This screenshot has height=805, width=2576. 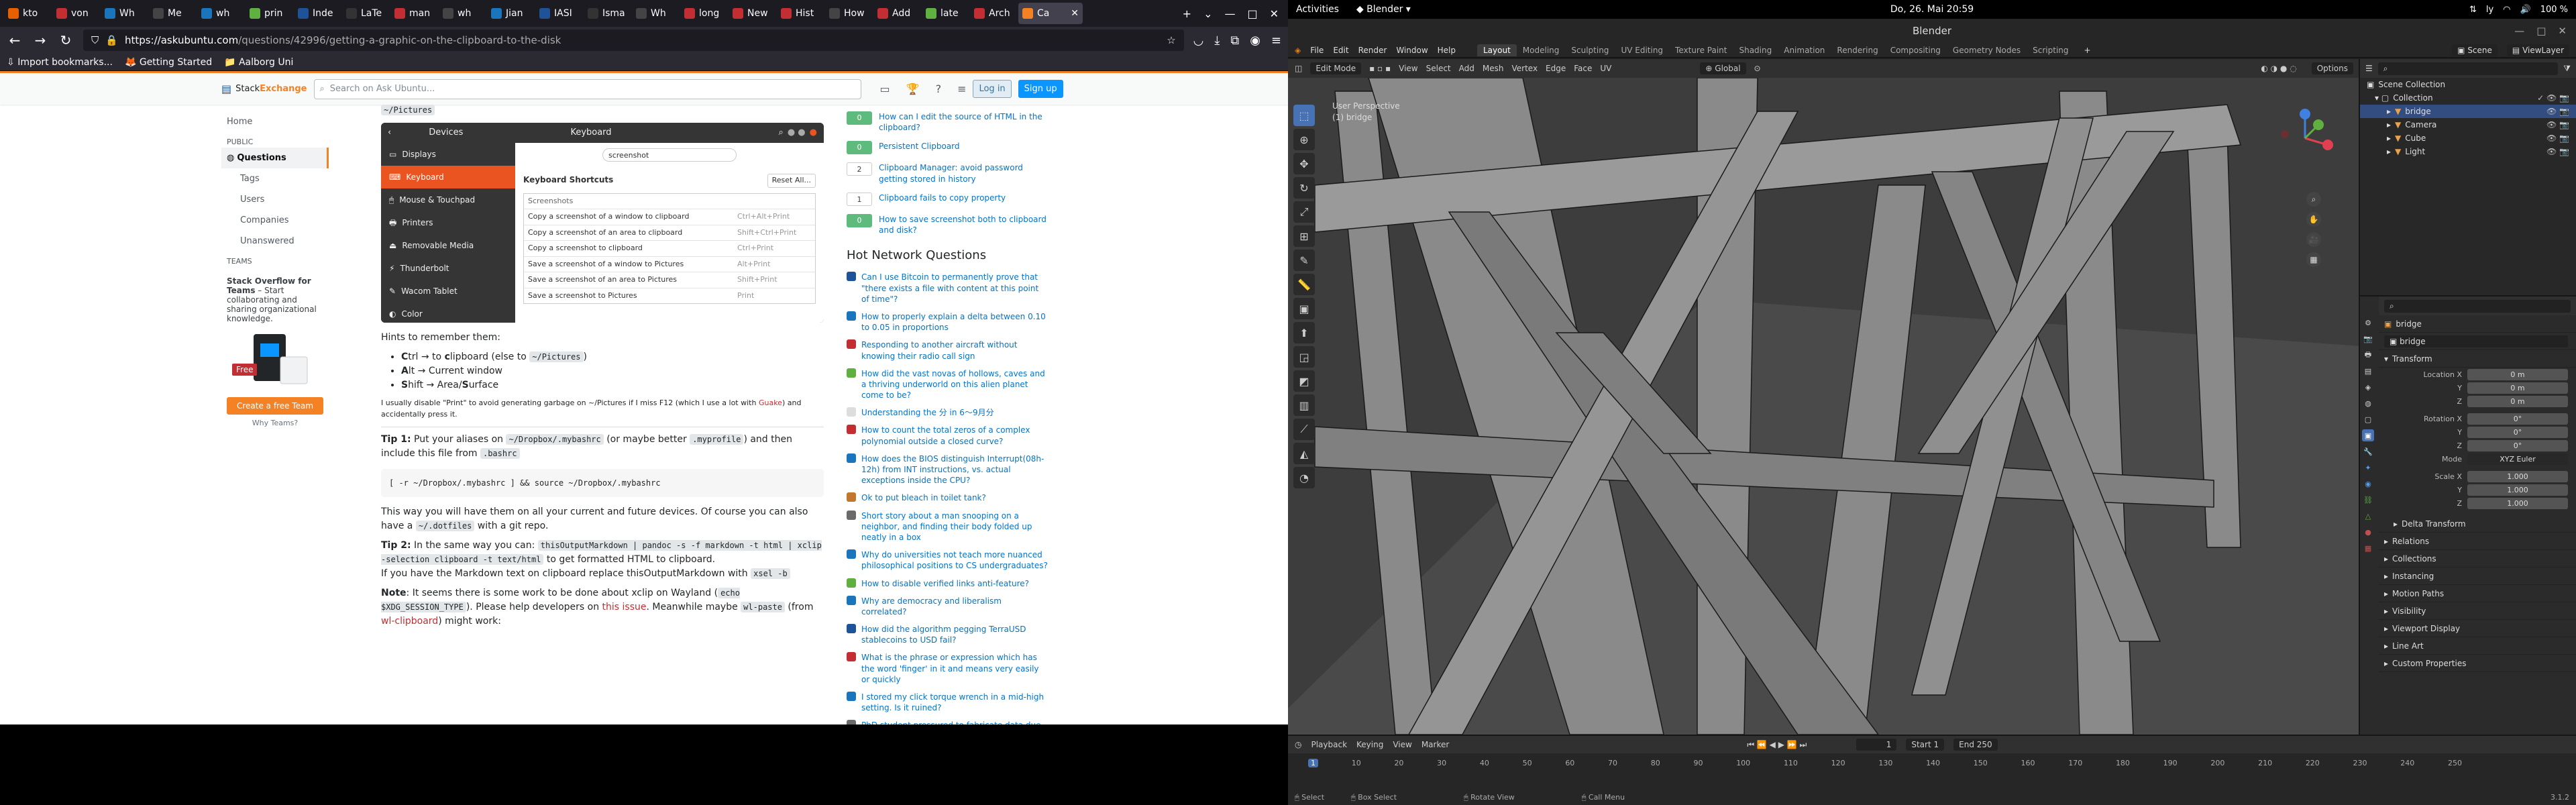 I want to click on extrude-tool-icon: ⬆, so click(x=1304, y=332).